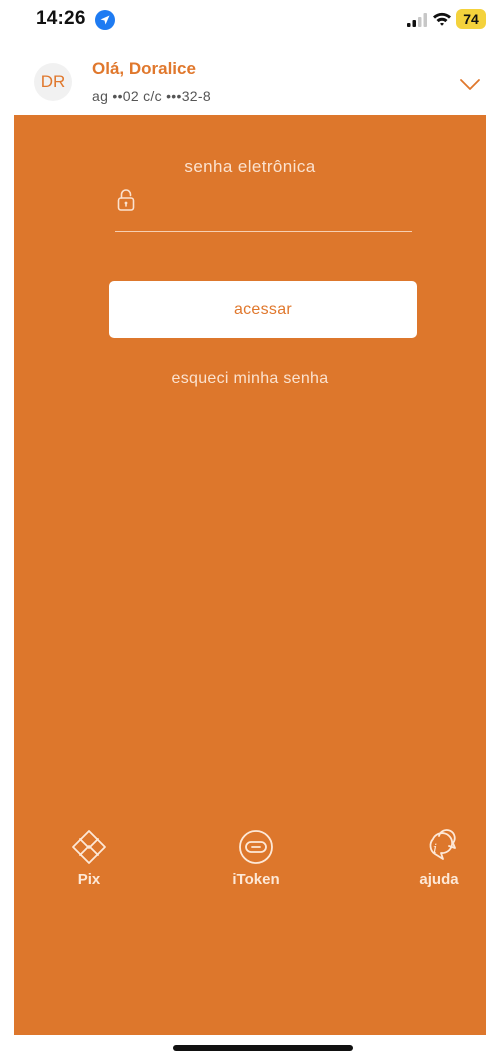 Image resolution: width=495 pixels, height=1062 pixels. I want to click on home-indicator, so click(263, 1048).